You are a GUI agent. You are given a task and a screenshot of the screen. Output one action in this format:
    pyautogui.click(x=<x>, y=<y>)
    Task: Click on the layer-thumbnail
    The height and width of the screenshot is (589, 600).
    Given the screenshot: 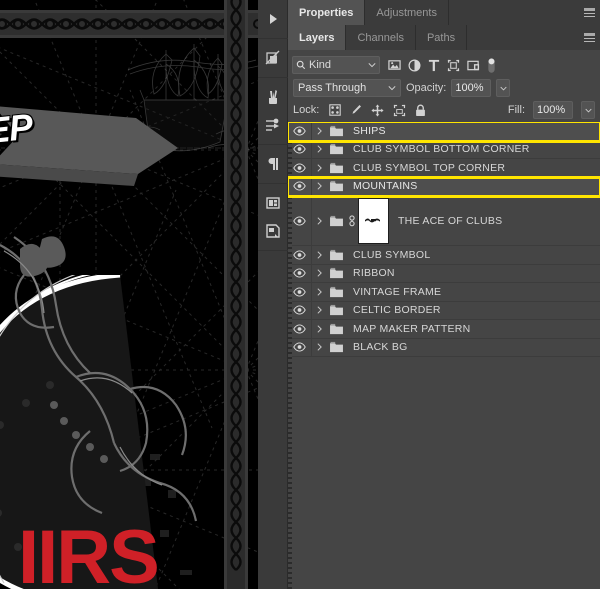 What is the action you would take?
    pyautogui.click(x=373, y=220)
    